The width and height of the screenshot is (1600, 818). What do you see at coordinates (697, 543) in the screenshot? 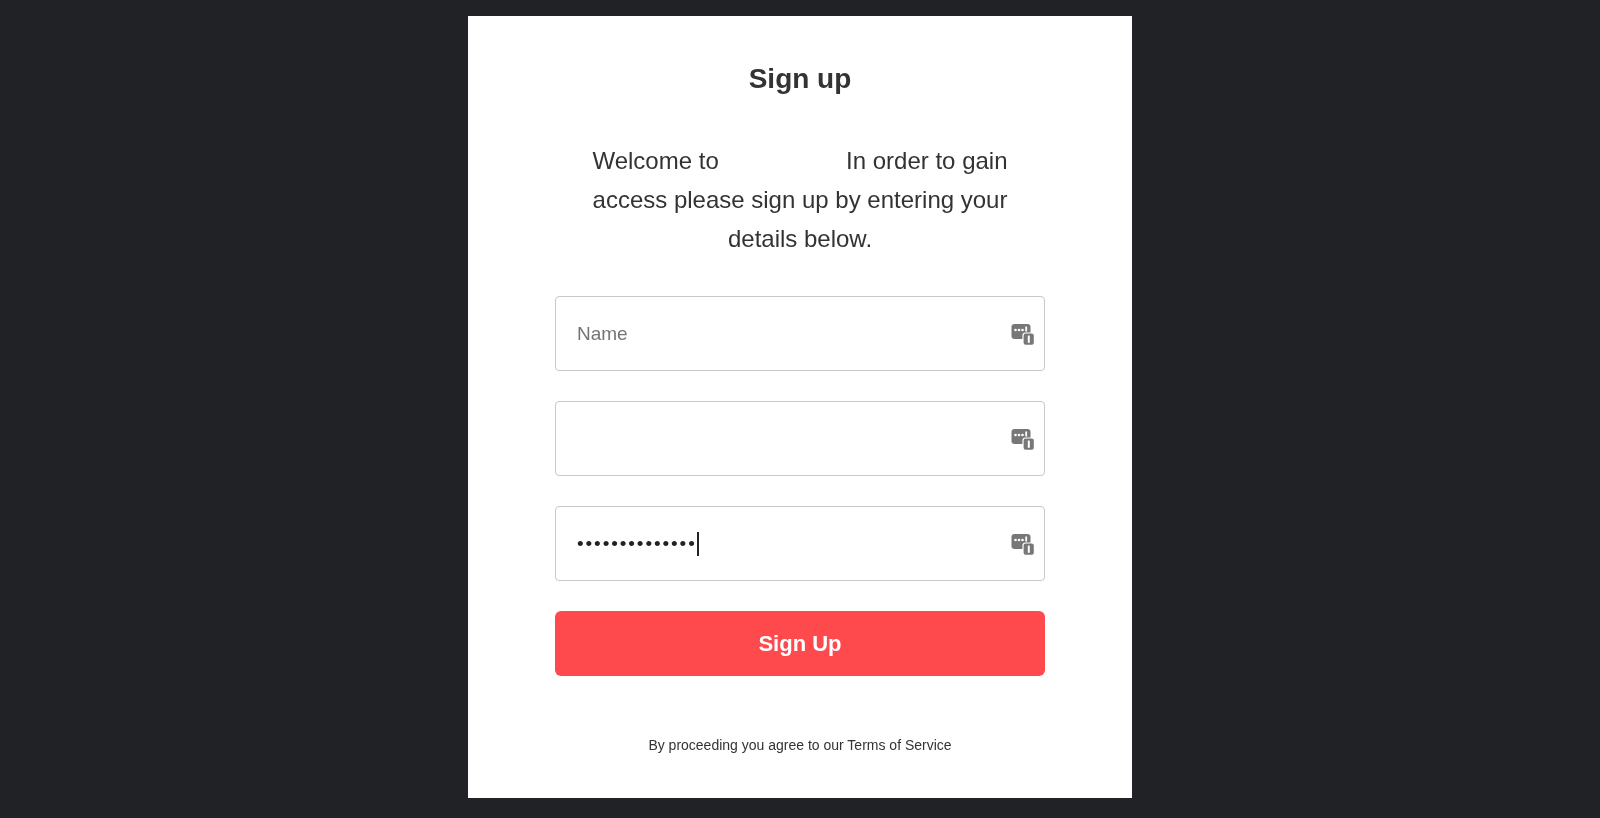
I see `text-cursor-icon` at bounding box center [697, 543].